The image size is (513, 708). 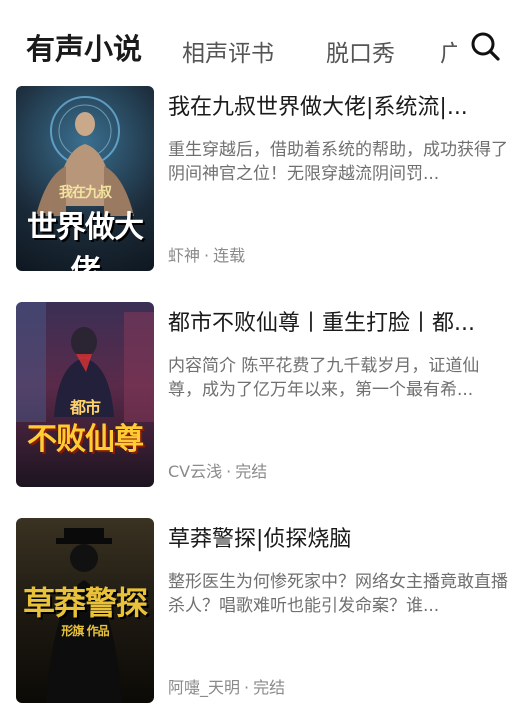 I want to click on search-button, so click(x=485, y=46).